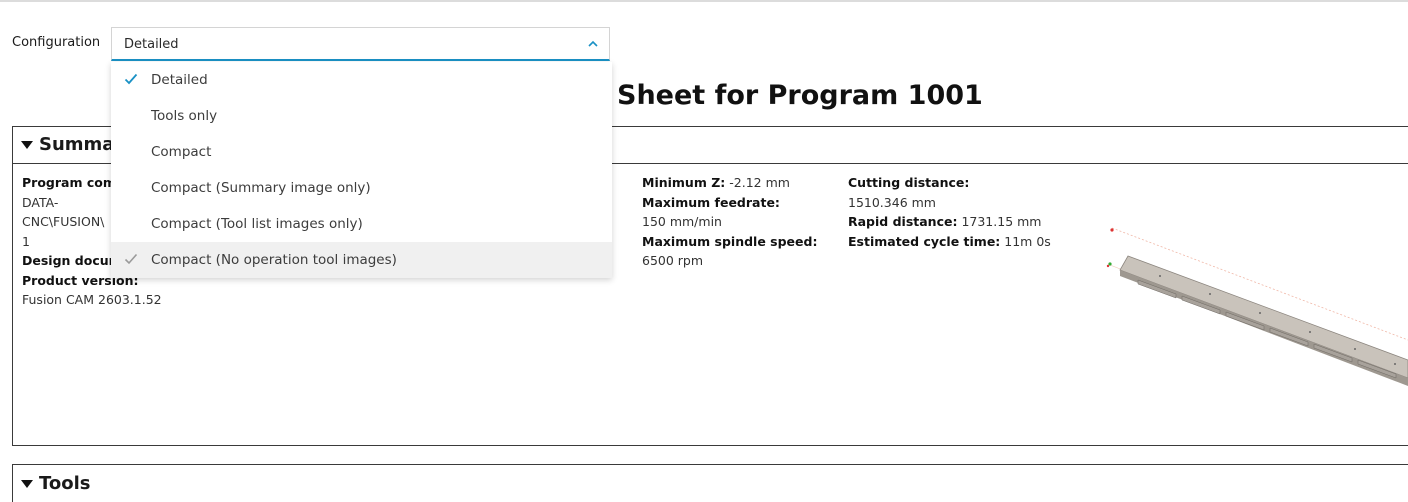  What do you see at coordinates (730, 241) in the screenshot?
I see `max-spindle-label: Maximum spindle speed:` at bounding box center [730, 241].